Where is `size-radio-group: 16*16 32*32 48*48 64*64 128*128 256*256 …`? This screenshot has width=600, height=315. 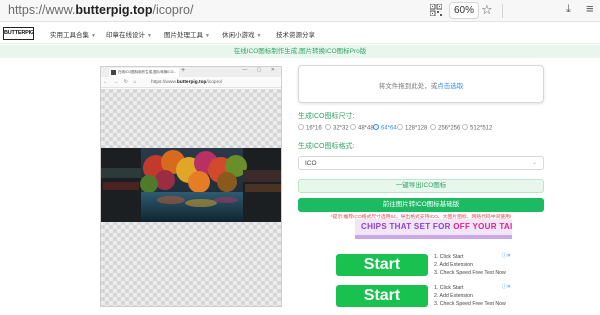 size-radio-group: 16*16 32*32 48*48 64*64 128*128 256*256 … is located at coordinates (428, 129).